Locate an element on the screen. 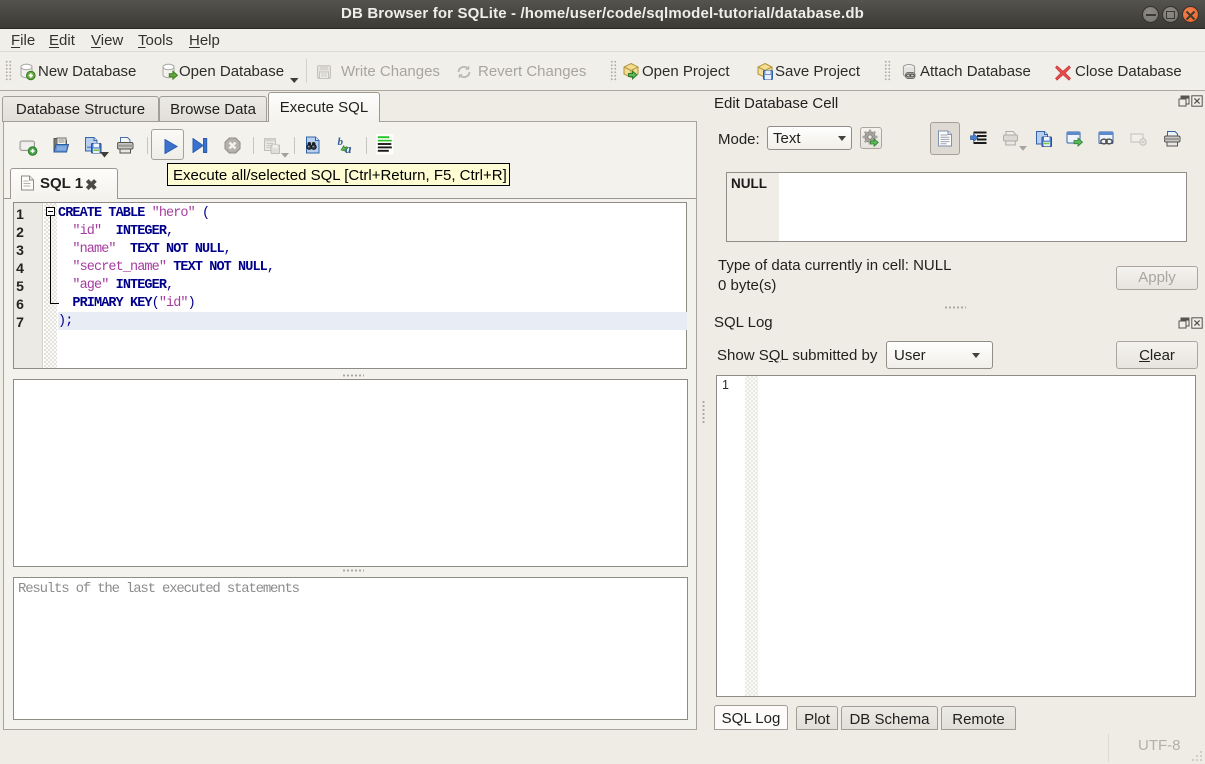  svg-text: b is located at coordinates (341, 142).